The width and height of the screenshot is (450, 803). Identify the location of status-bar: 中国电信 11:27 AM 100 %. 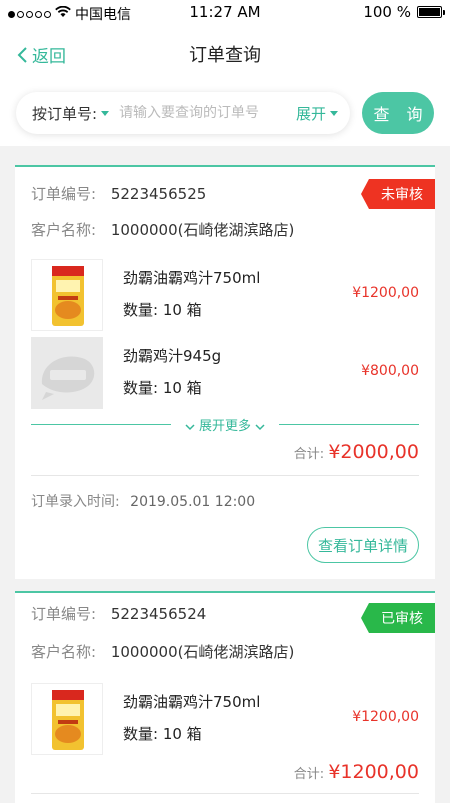
(225, 13).